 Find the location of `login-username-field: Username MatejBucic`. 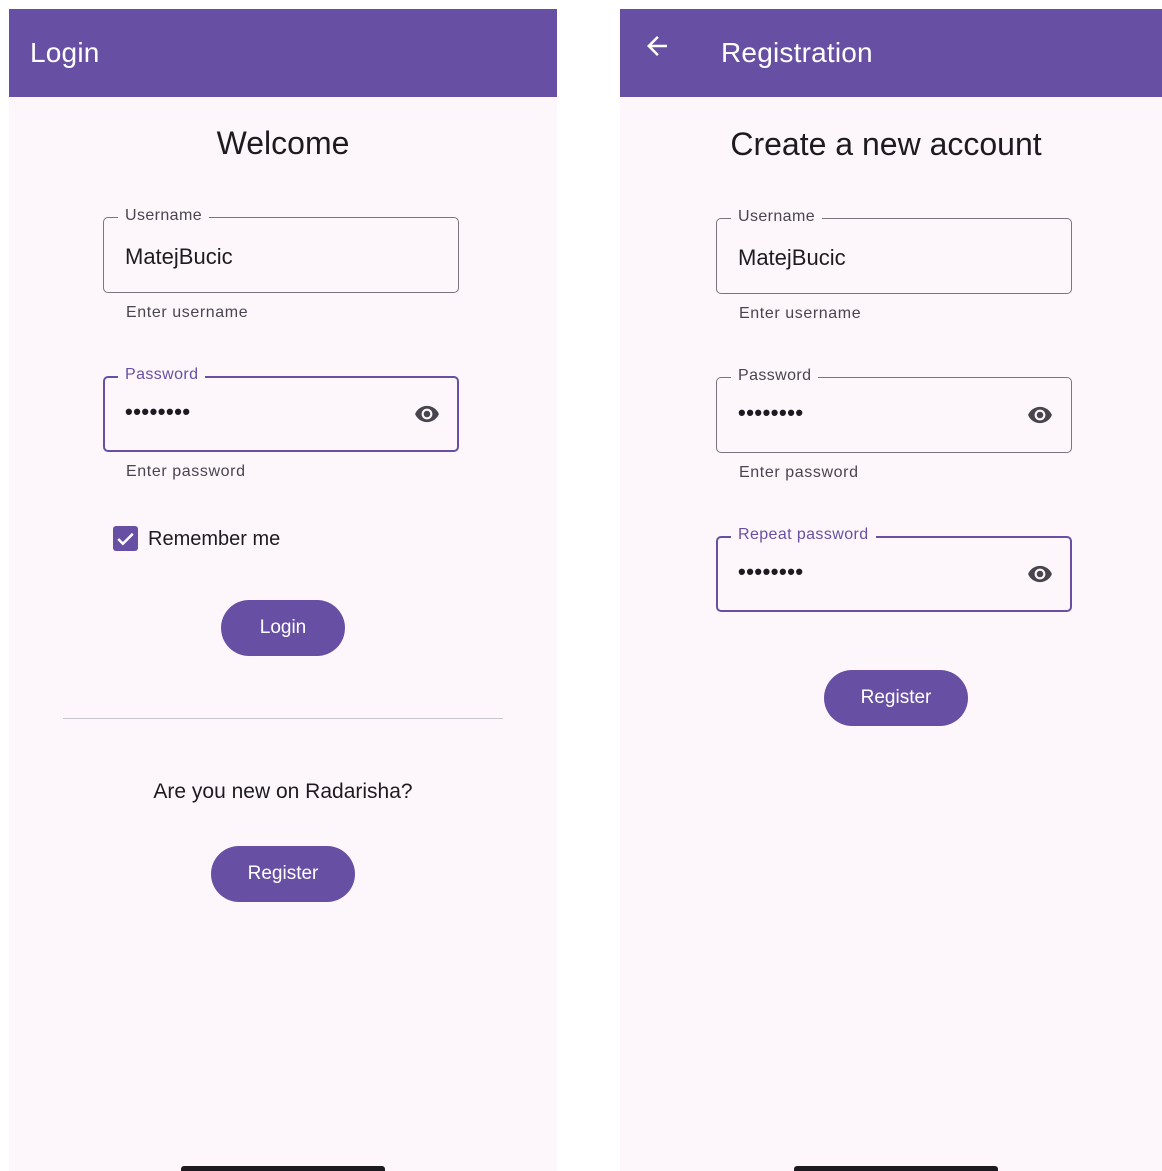

login-username-field: Username MatejBucic is located at coordinates (281, 250).